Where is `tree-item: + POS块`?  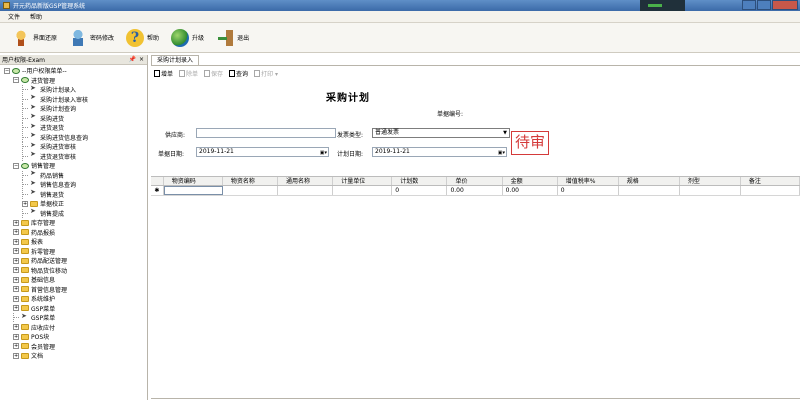 tree-item: + POS块 is located at coordinates (73, 337).